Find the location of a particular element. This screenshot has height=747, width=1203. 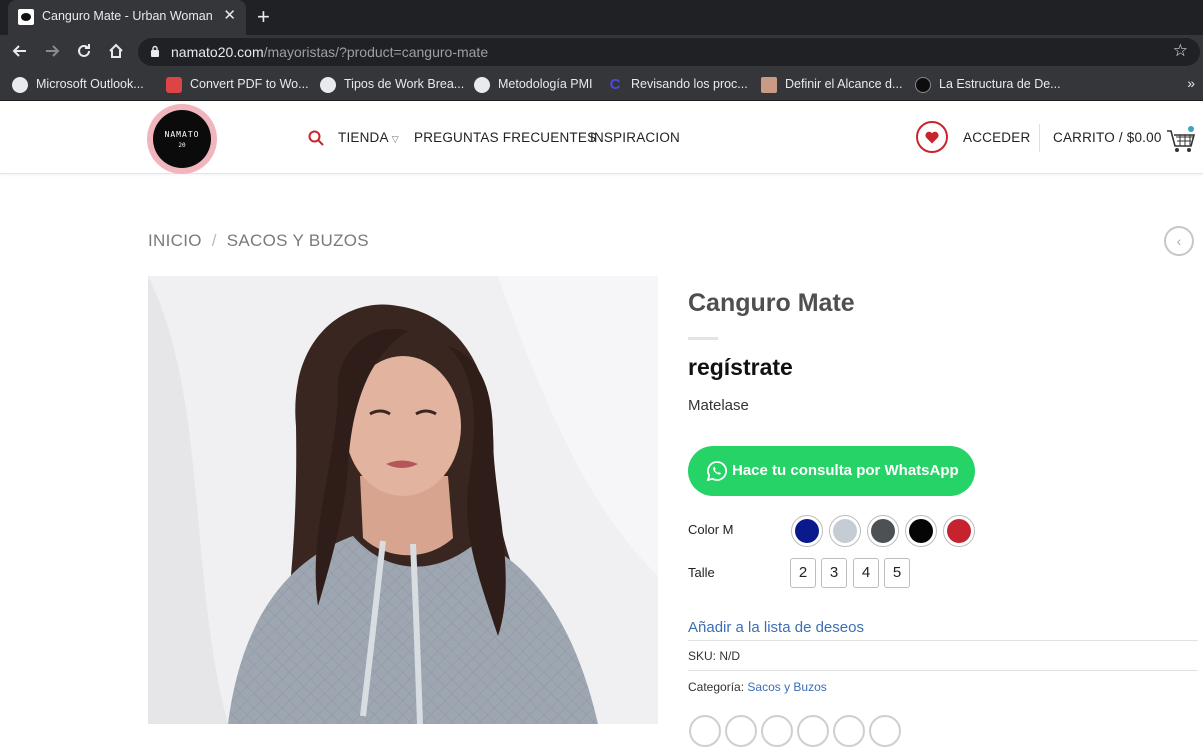

size-label: Talle is located at coordinates (701, 572).